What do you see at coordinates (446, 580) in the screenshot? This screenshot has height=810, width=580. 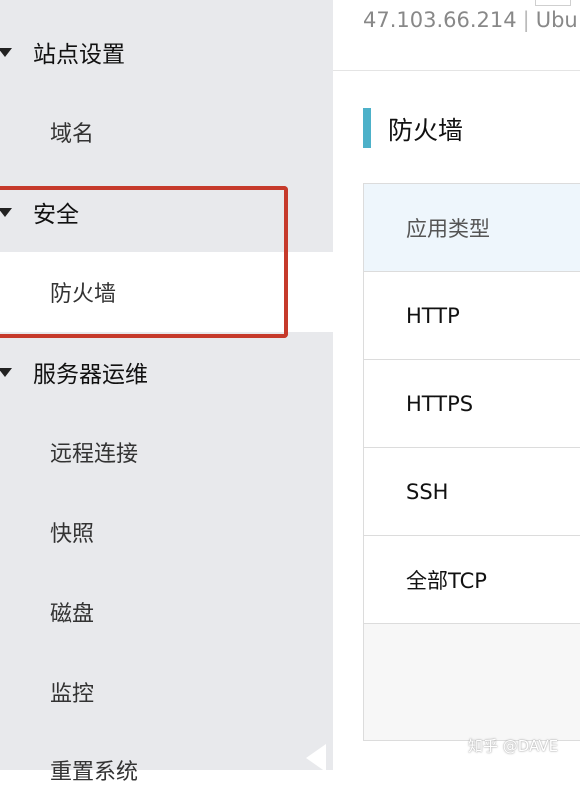 I see `table-cell-app-type: 全部TCP` at bounding box center [446, 580].